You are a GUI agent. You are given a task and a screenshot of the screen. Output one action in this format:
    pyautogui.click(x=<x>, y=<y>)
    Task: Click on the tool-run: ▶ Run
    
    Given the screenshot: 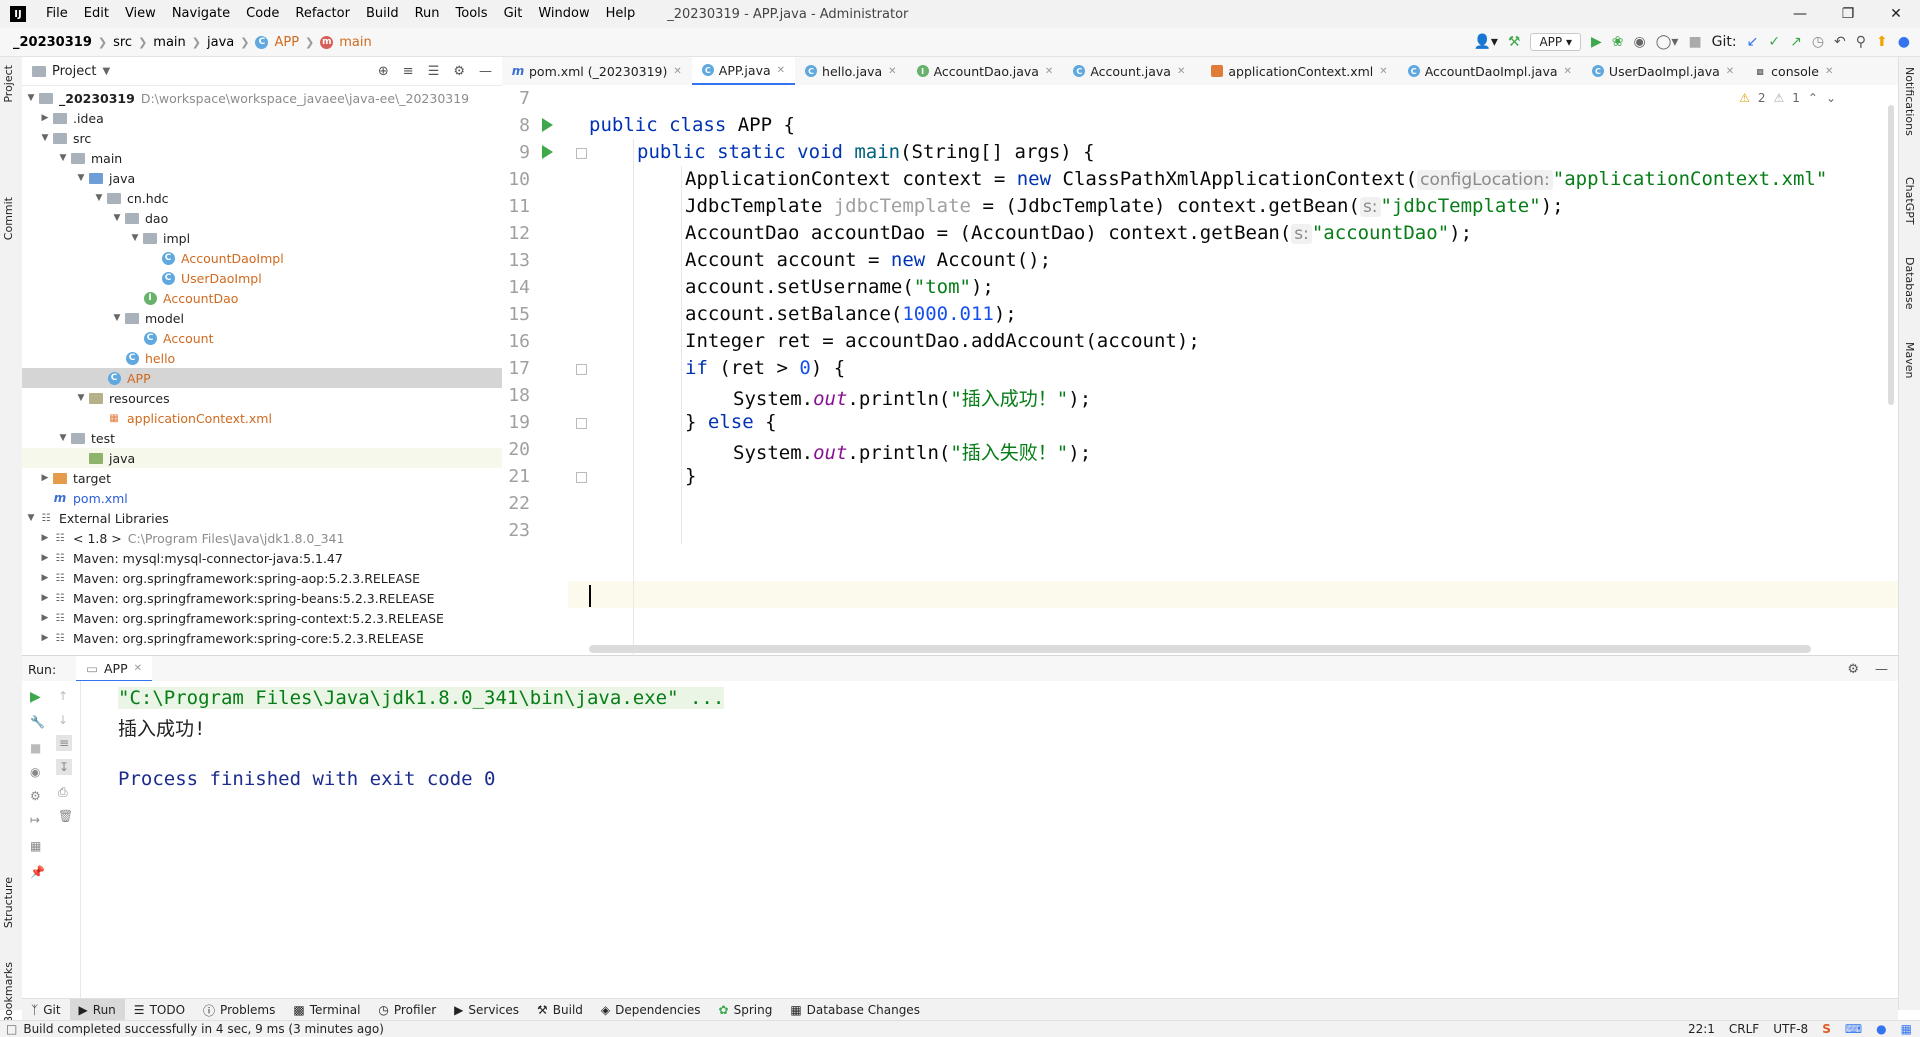 What is the action you would take?
    pyautogui.click(x=97, y=1010)
    